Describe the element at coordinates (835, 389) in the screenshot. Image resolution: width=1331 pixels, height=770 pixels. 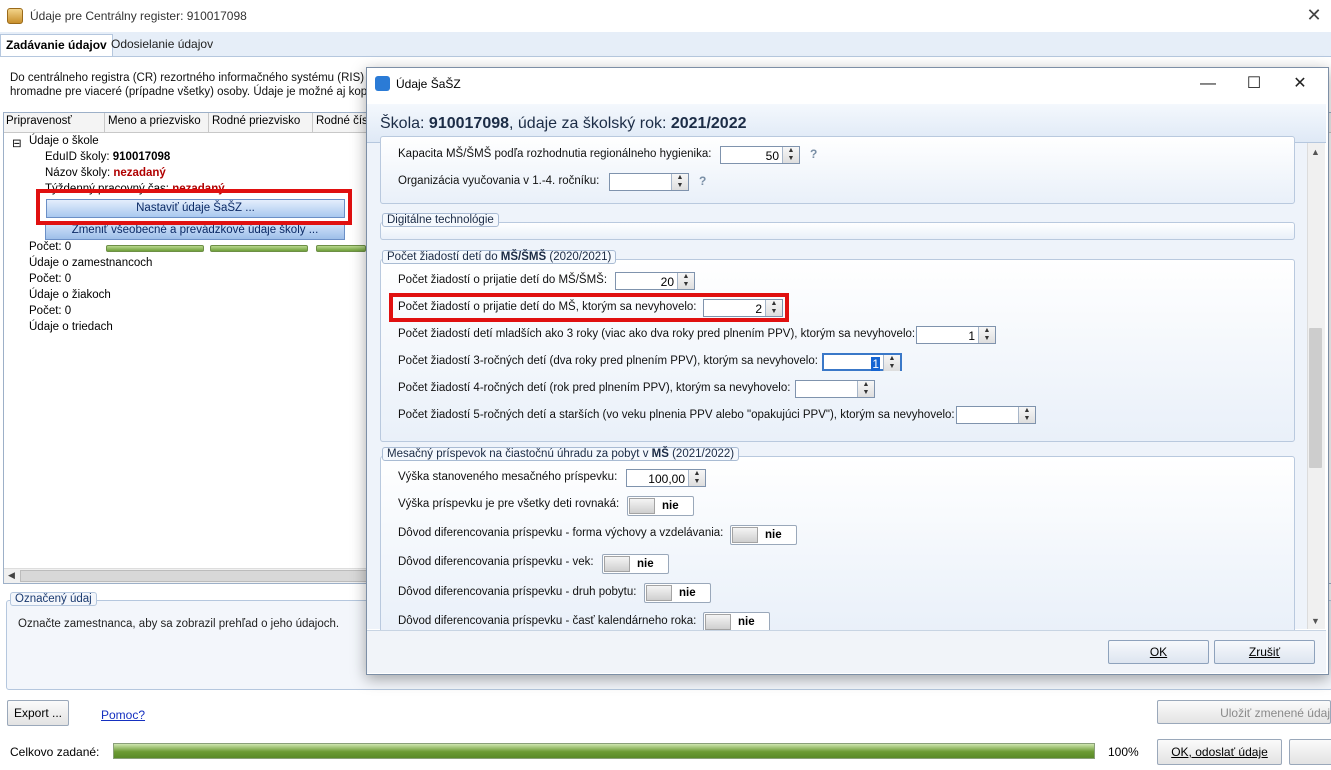
I see `request-4-input: ▲ ▼` at that location.